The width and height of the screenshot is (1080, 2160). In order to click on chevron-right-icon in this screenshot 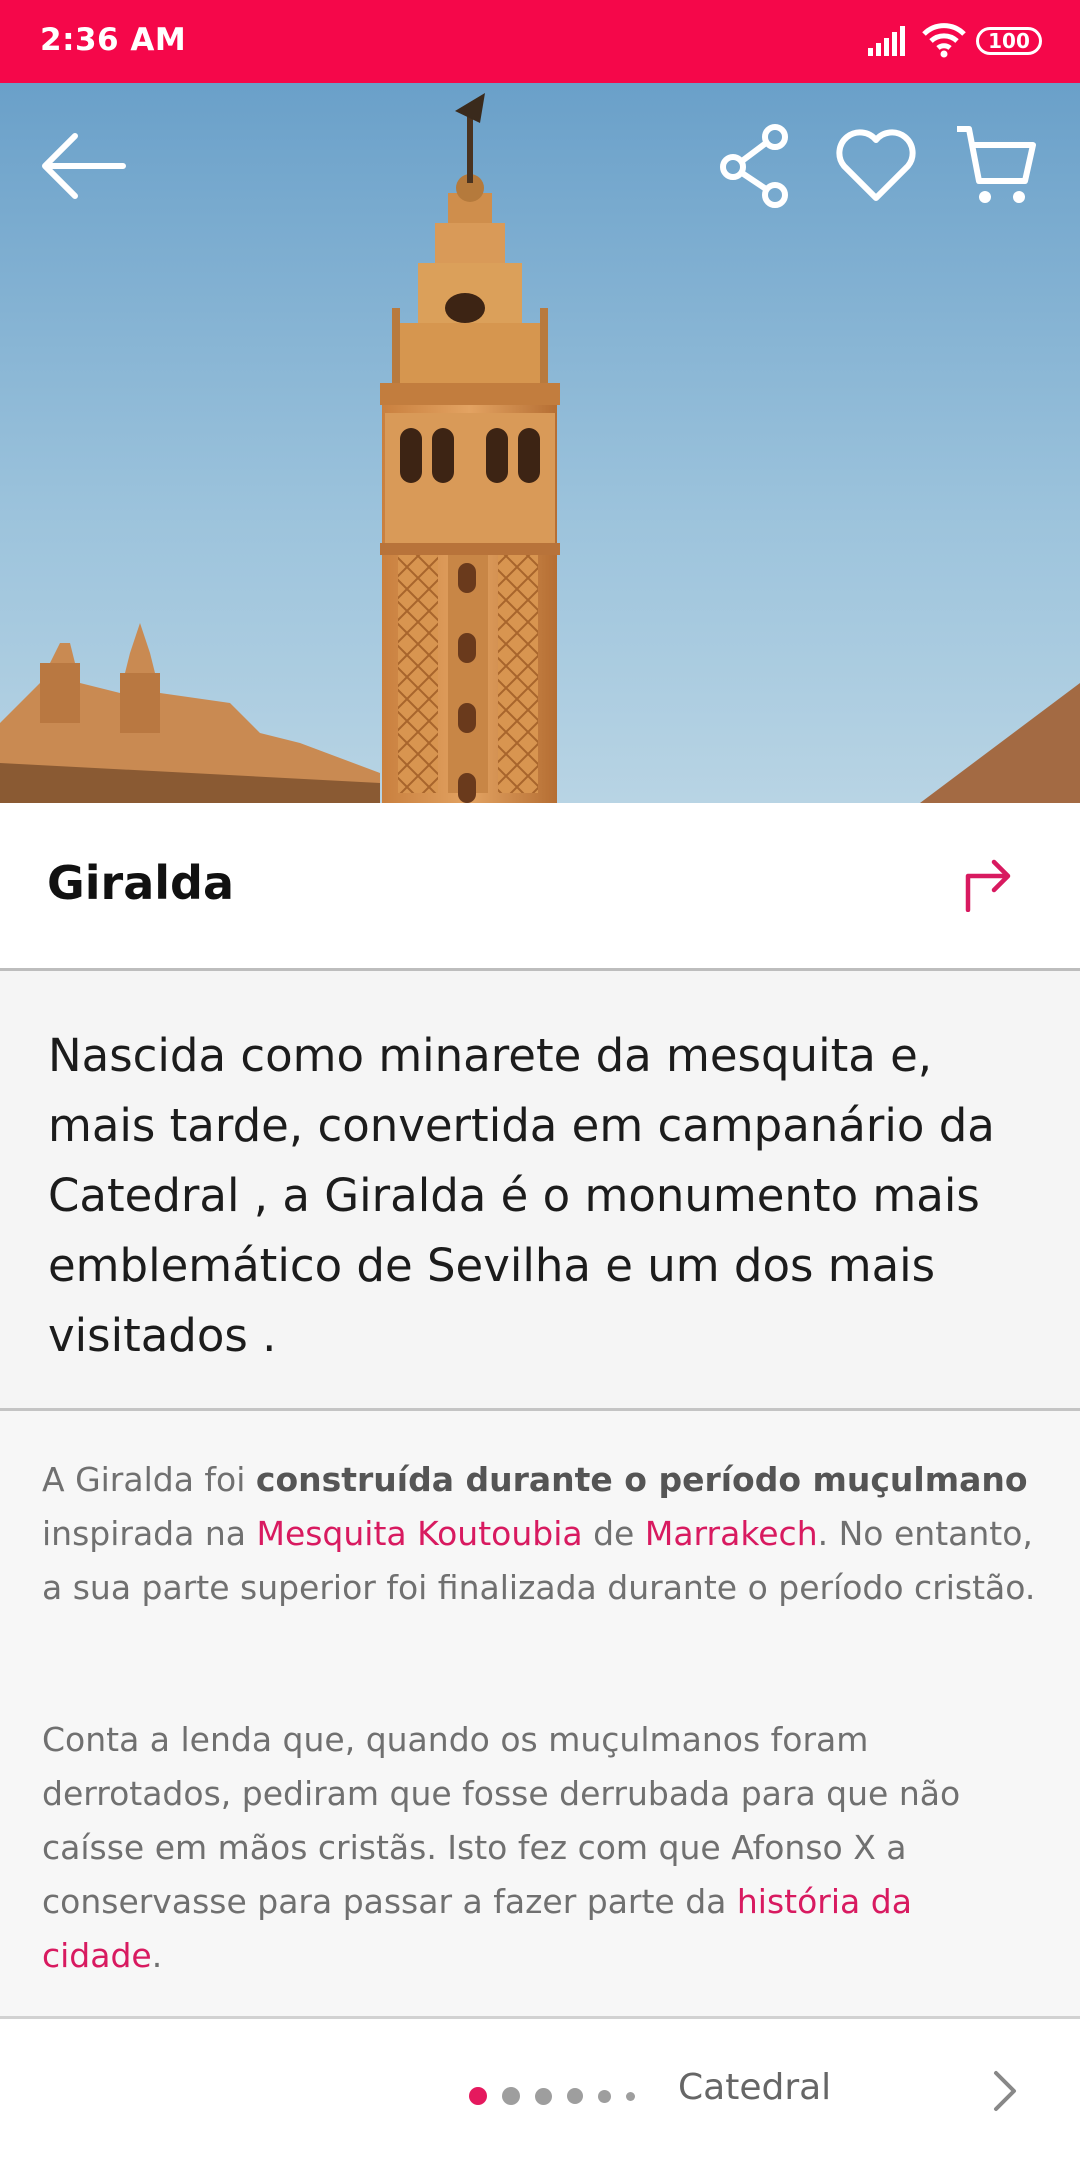, I will do `click(1005, 2091)`.